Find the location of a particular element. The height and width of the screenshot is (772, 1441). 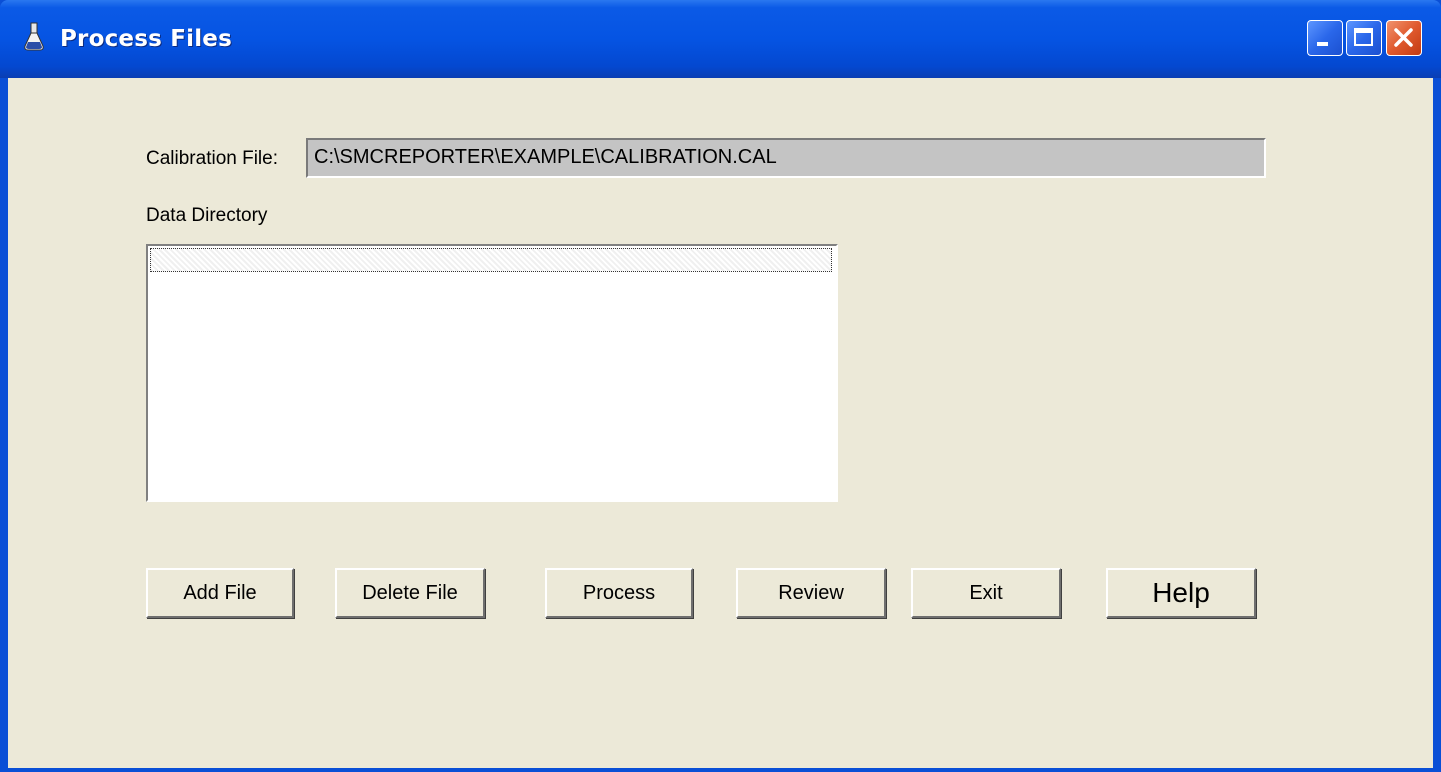

close-button is located at coordinates (1404, 38).